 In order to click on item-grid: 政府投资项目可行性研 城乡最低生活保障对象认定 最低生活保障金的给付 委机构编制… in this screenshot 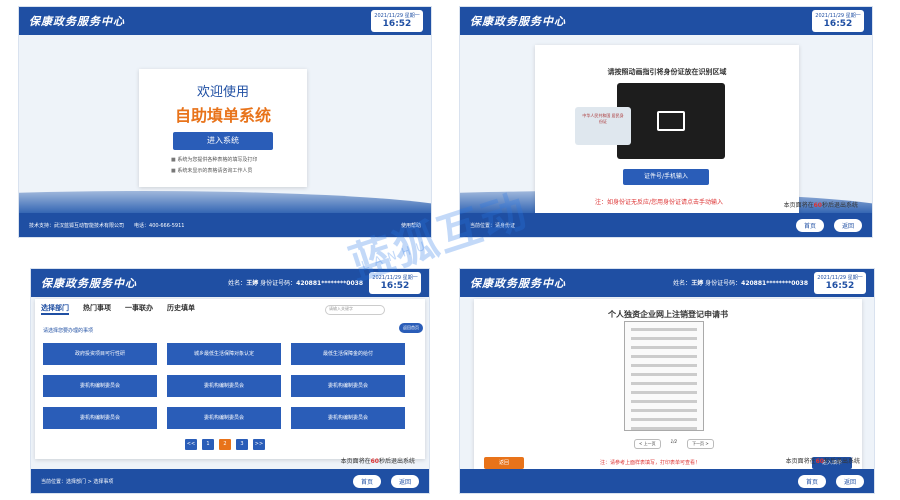, I will do `click(224, 386)`.